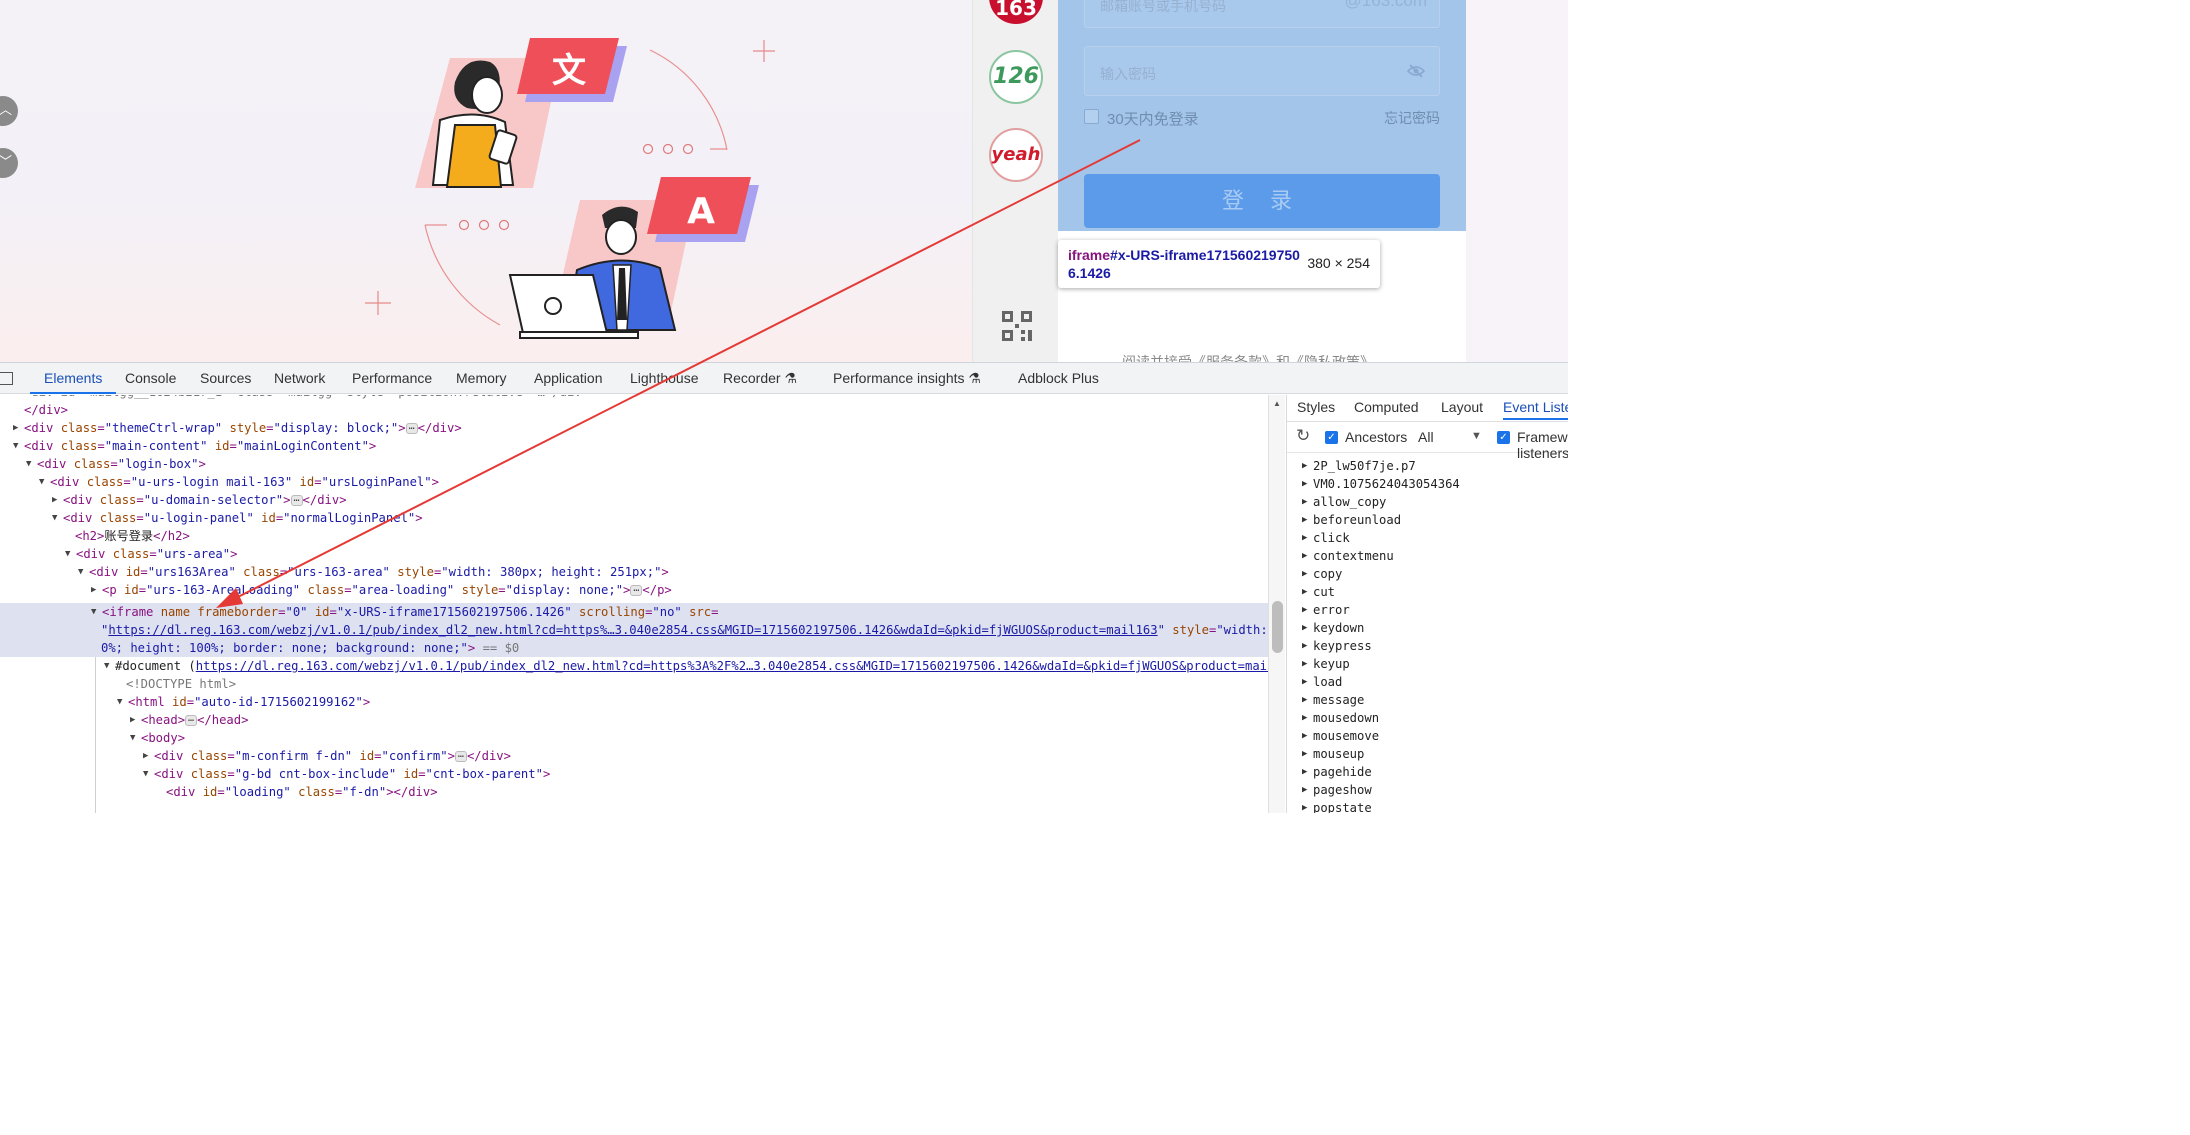 The image size is (2190, 1135). Describe the element at coordinates (481, 378) in the screenshot. I see `tab-memory: Memory` at that location.